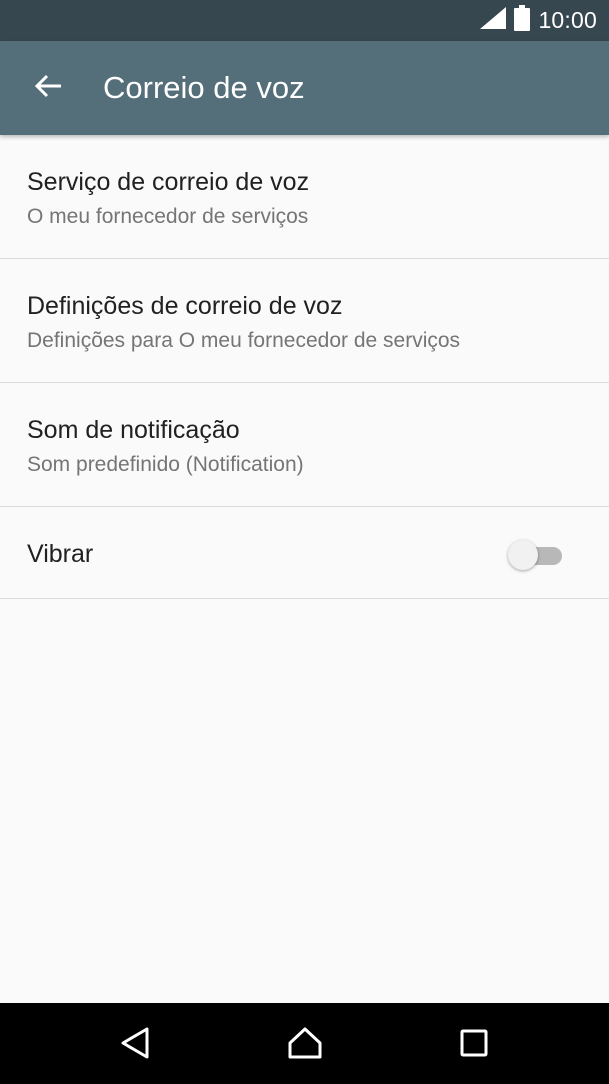 Image resolution: width=609 pixels, height=1084 pixels. I want to click on nav-home-button, so click(305, 1045).